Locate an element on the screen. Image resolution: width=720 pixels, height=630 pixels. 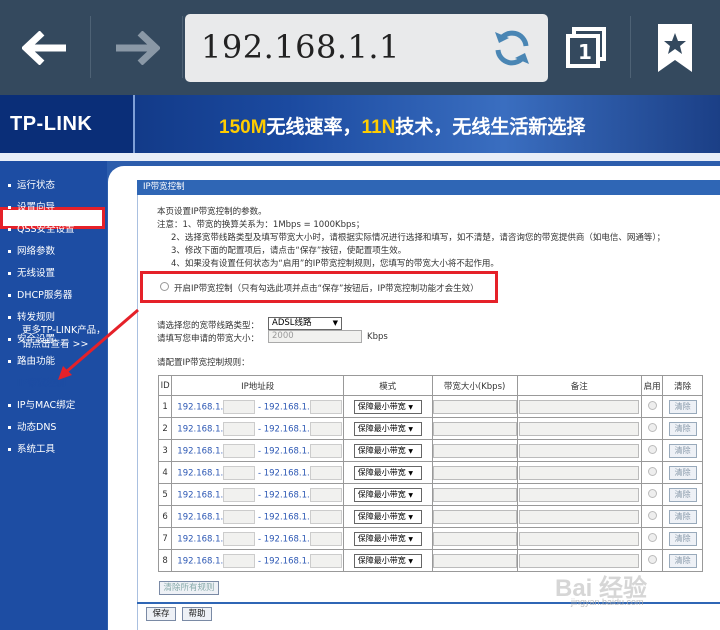
forward-button is located at coordinates (137, 47).